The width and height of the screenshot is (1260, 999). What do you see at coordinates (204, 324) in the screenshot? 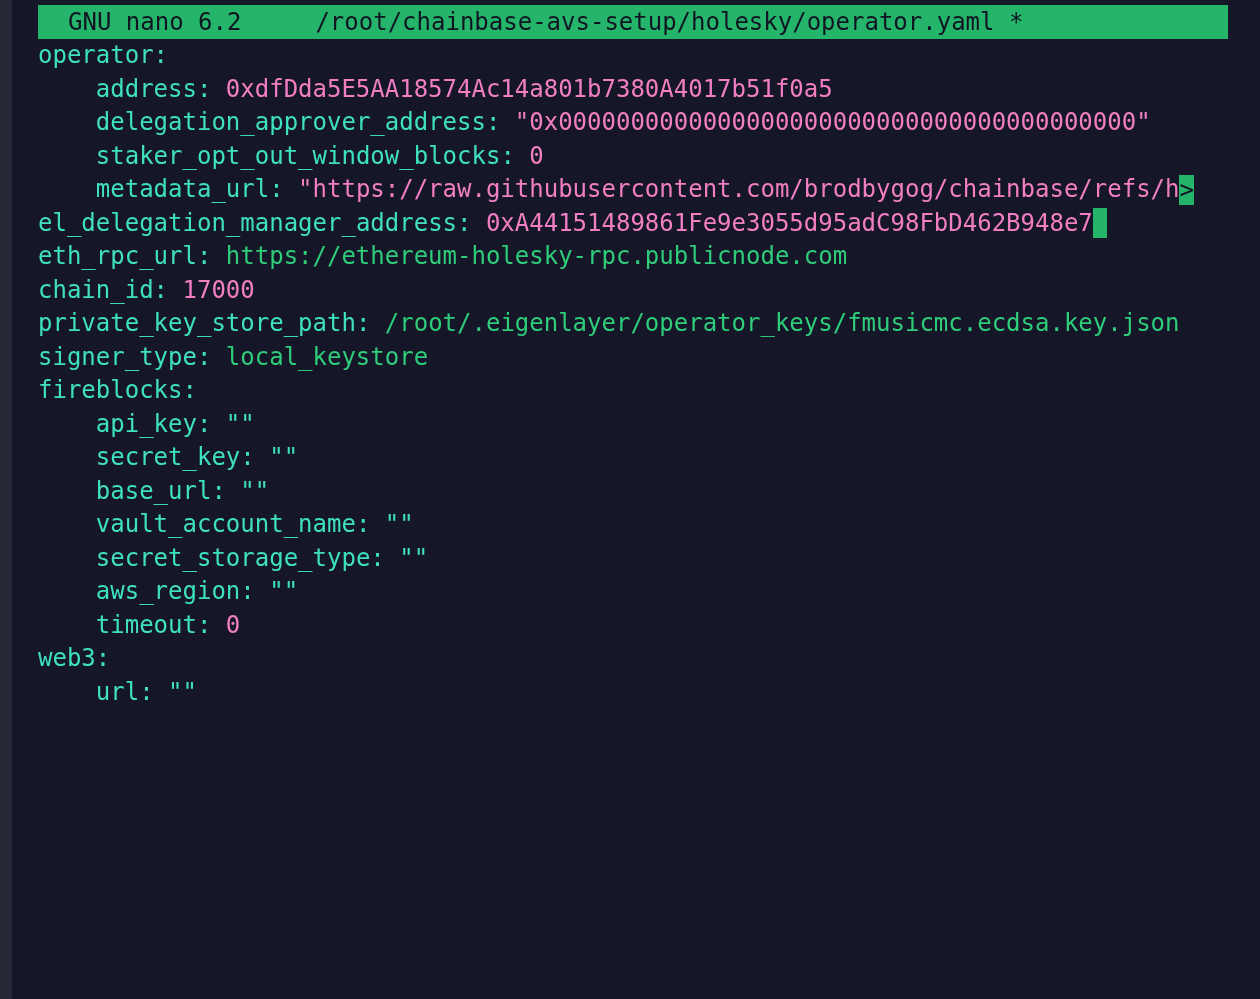
I see `yaml-key: private_key_store_path:` at bounding box center [204, 324].